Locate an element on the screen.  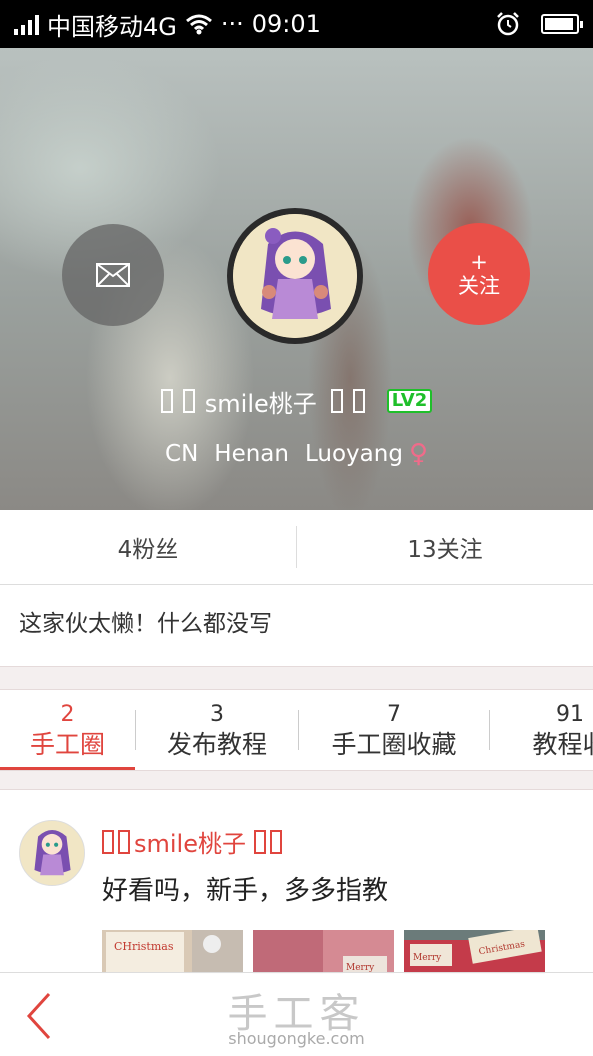
tab-published-tutorials: 3 发布教程 is located at coordinates (217, 730).